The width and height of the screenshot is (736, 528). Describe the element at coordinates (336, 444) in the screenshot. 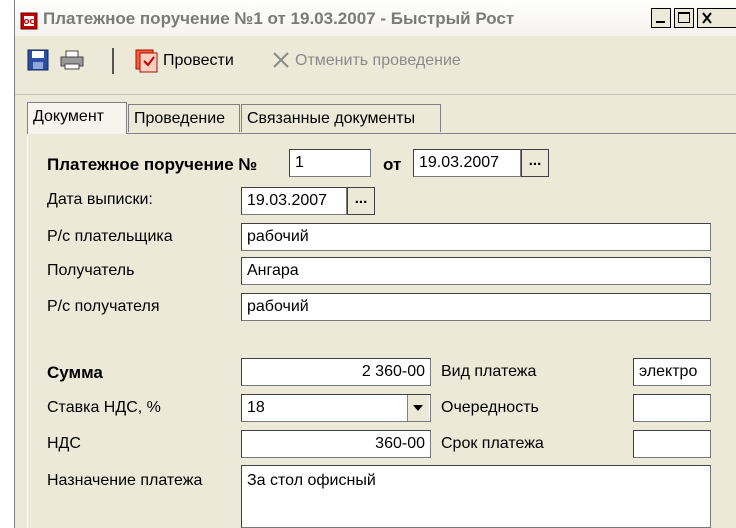

I see `vat-field: 360-00` at that location.